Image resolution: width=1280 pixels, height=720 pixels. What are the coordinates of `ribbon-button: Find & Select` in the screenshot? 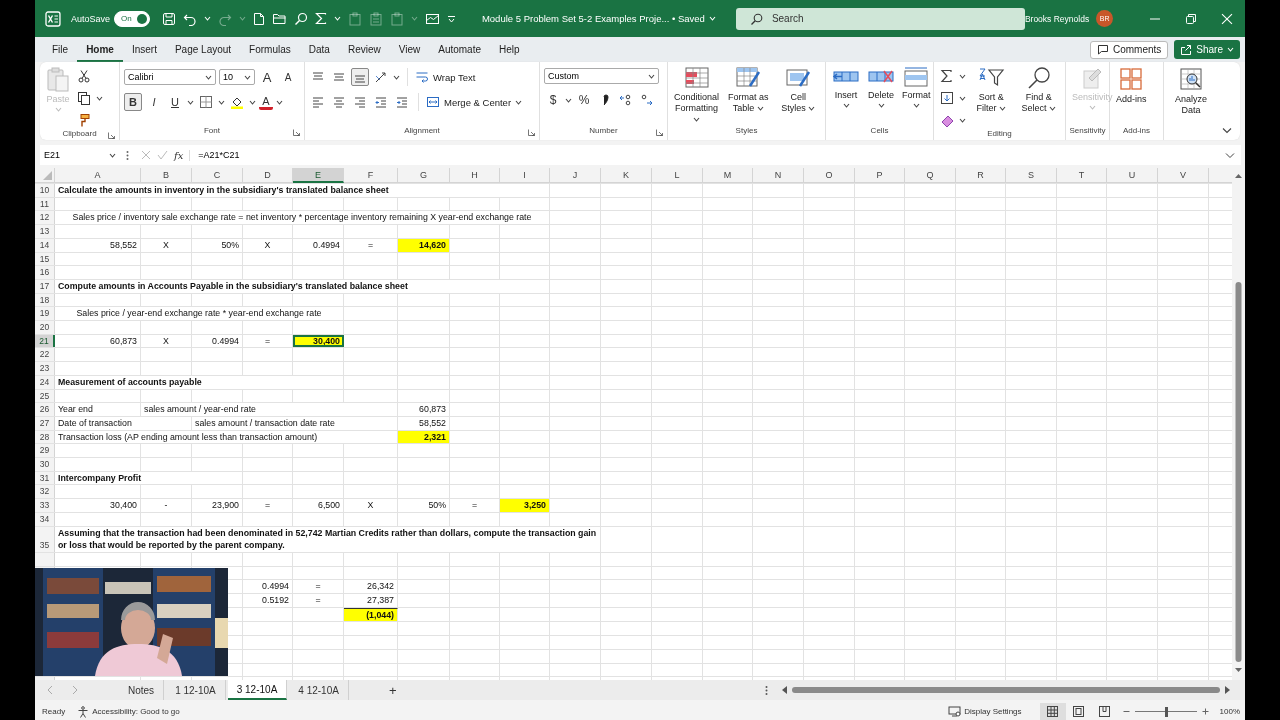 It's located at (1038, 90).